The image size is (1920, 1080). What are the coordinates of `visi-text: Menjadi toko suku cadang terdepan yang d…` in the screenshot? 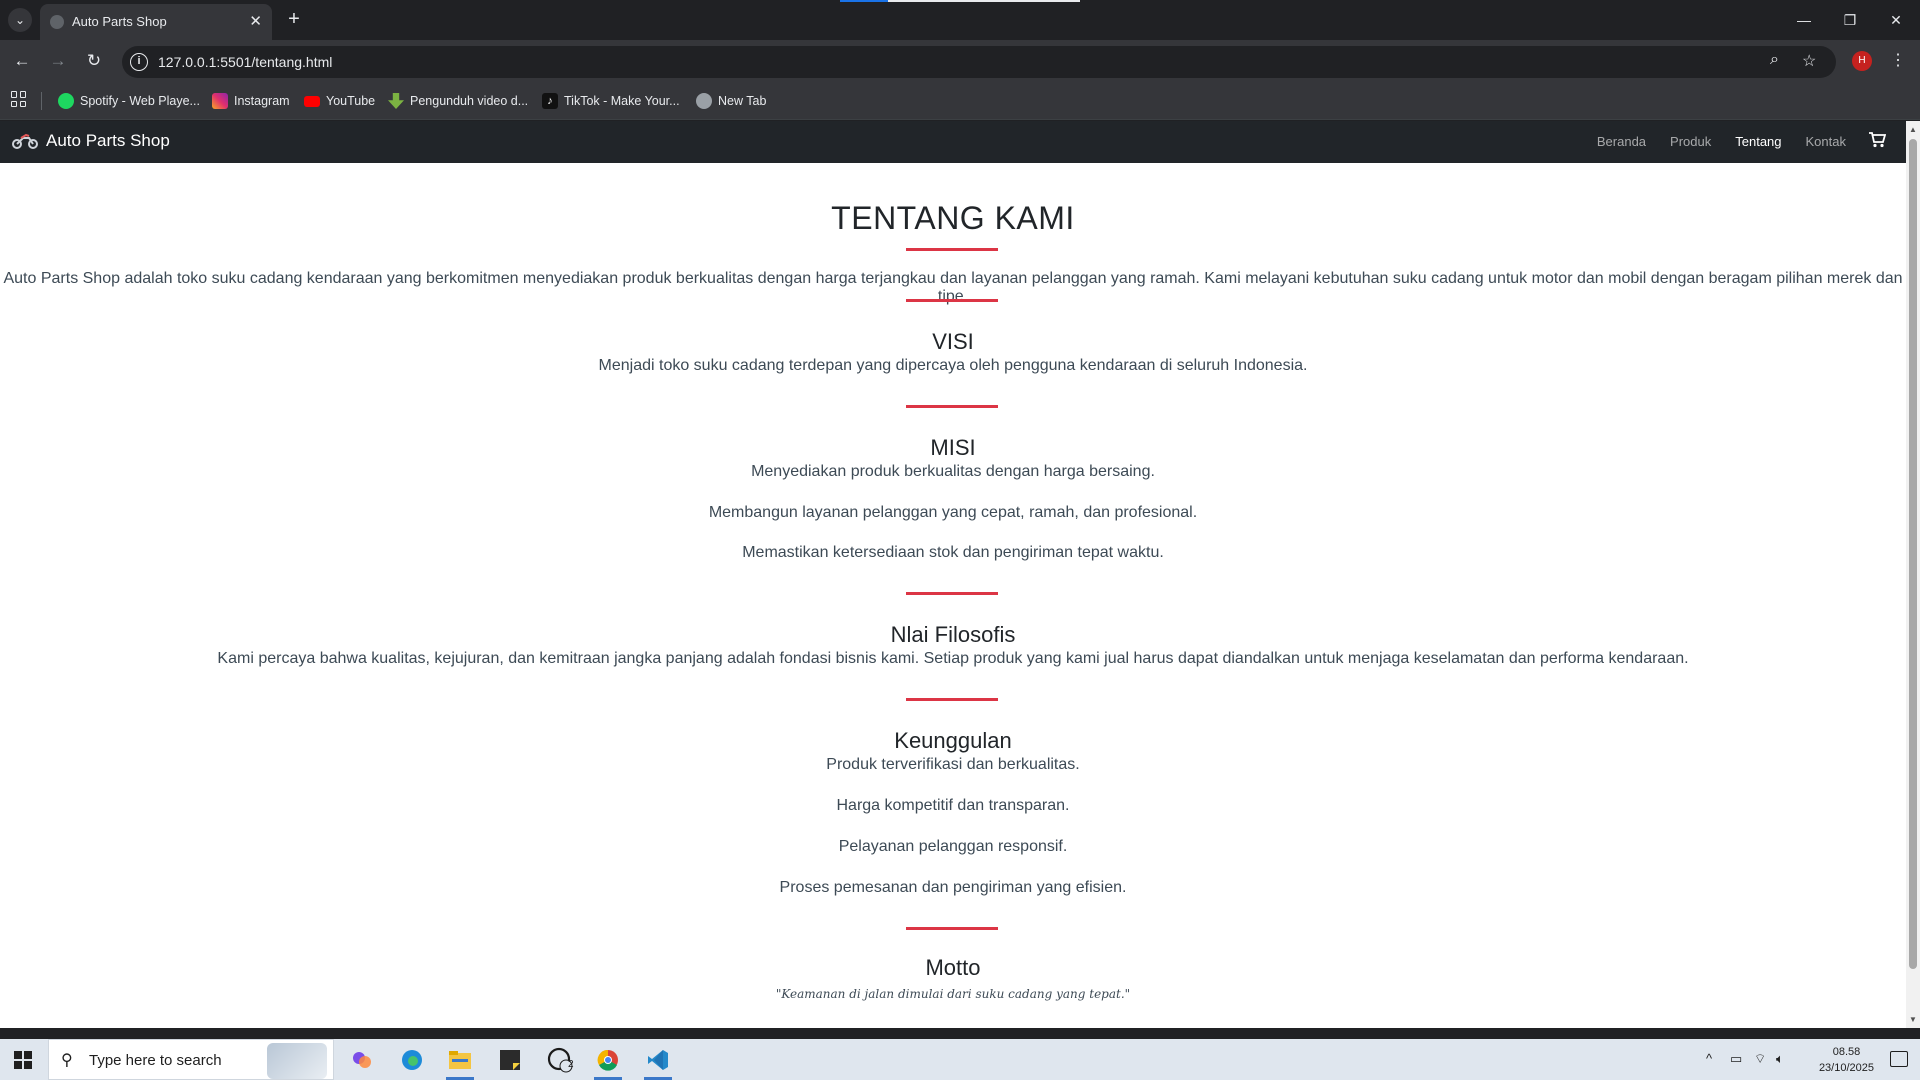 It's located at (953, 365).